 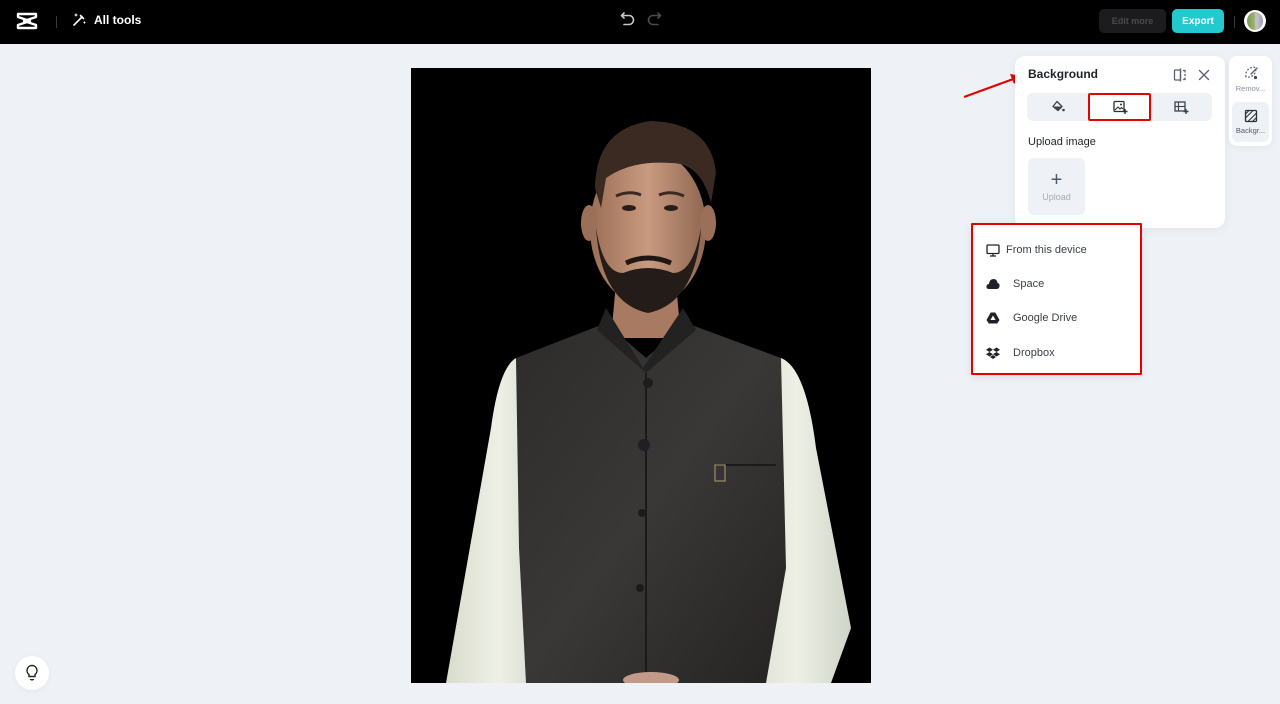 I want to click on undo-icon, so click(x=628, y=19).